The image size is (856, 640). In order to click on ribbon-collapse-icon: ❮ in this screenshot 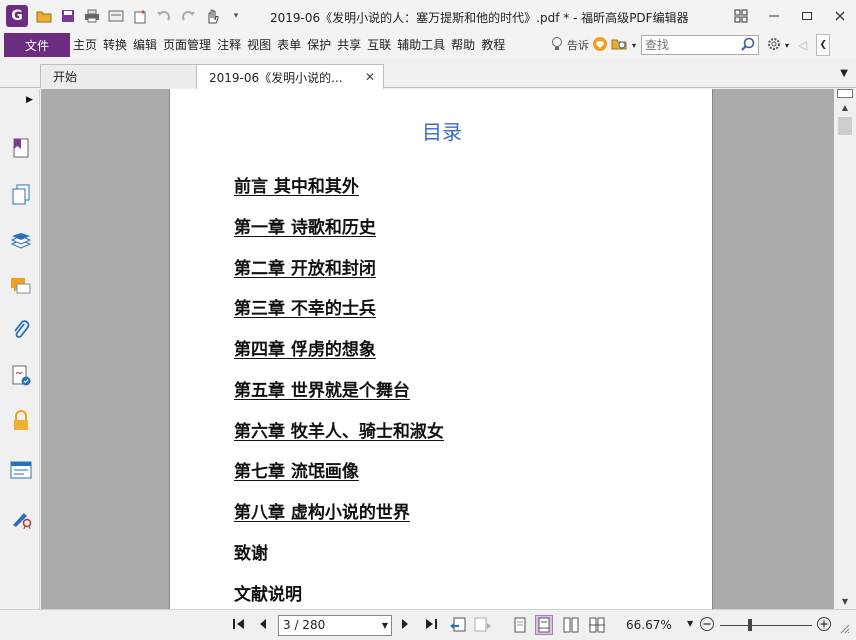, I will do `click(823, 45)`.